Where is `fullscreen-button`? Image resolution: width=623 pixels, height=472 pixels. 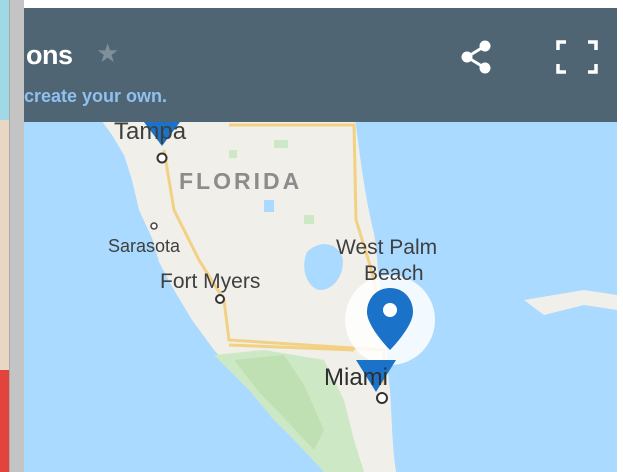 fullscreen-button is located at coordinates (577, 57).